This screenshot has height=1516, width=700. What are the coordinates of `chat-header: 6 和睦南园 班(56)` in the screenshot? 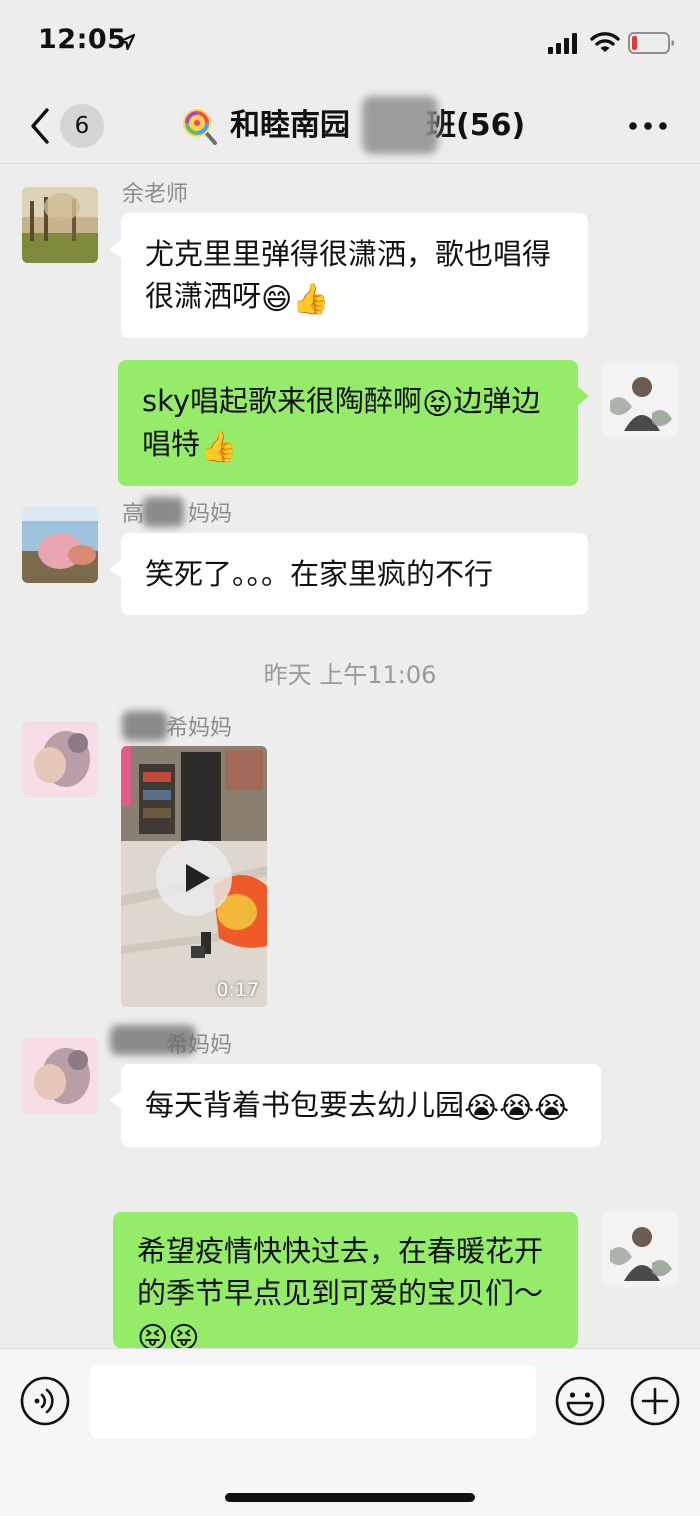 It's located at (350, 126).